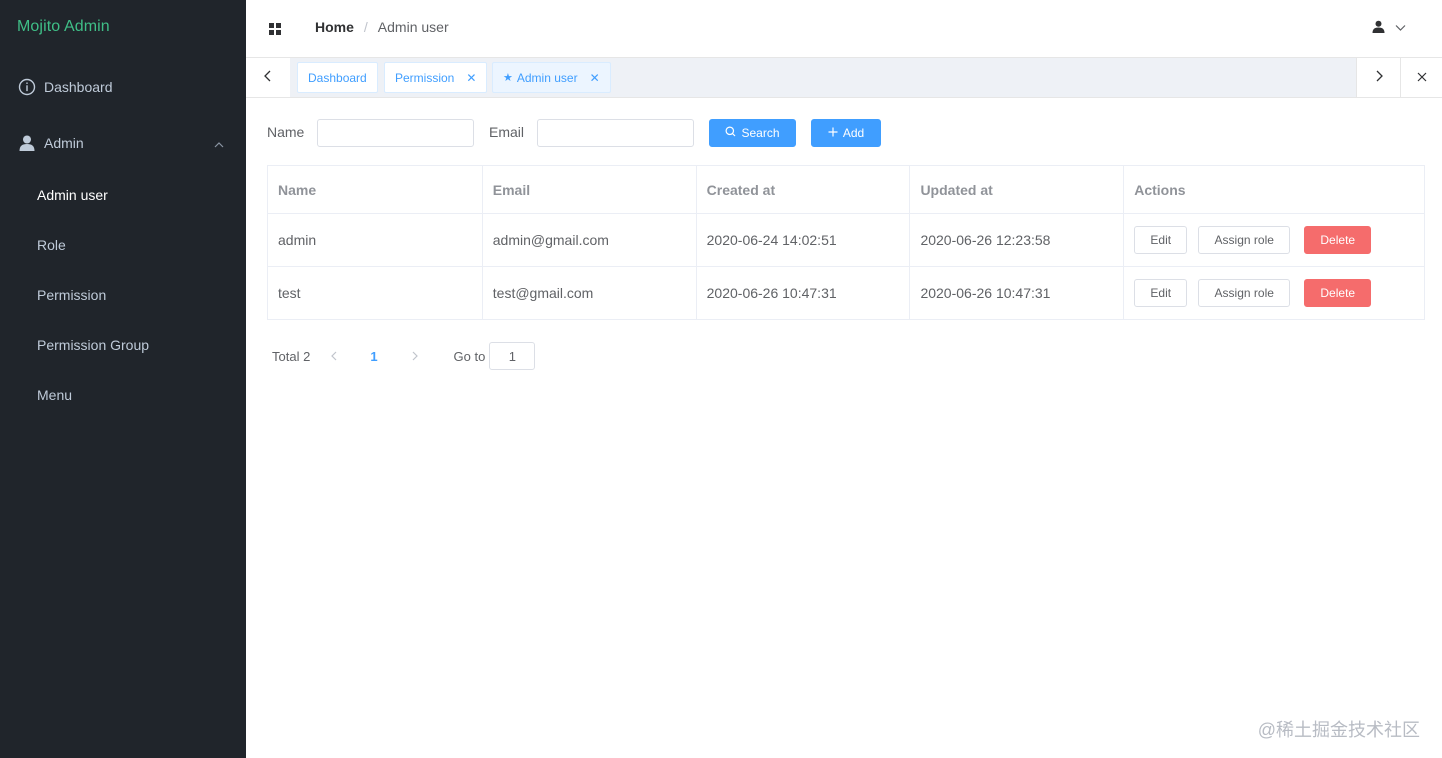 This screenshot has height=758, width=1442. What do you see at coordinates (1017, 293) in the screenshot?
I see `cell-updated-at: 2020-06-26 10:47:31` at bounding box center [1017, 293].